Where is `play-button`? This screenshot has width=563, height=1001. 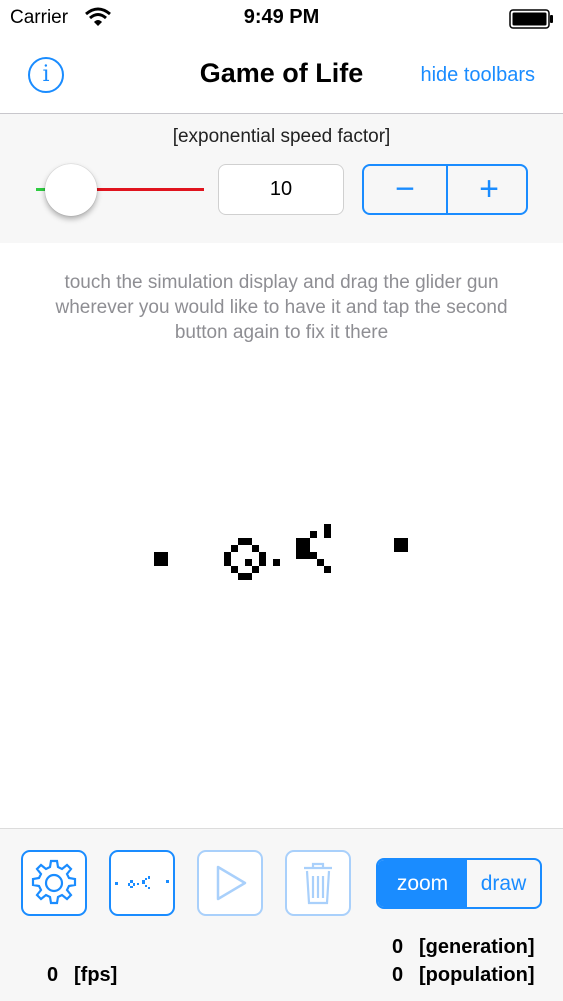 play-button is located at coordinates (230, 883).